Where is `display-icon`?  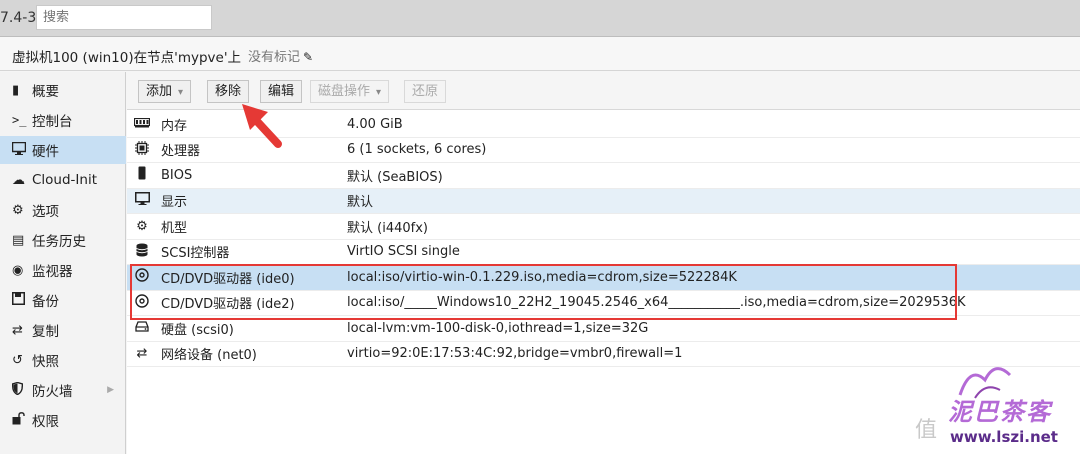
display-icon is located at coordinates (142, 200).